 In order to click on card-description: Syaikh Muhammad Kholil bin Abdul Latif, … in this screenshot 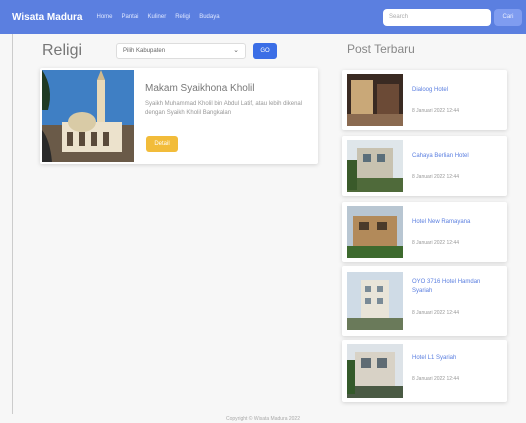, I will do `click(224, 108)`.